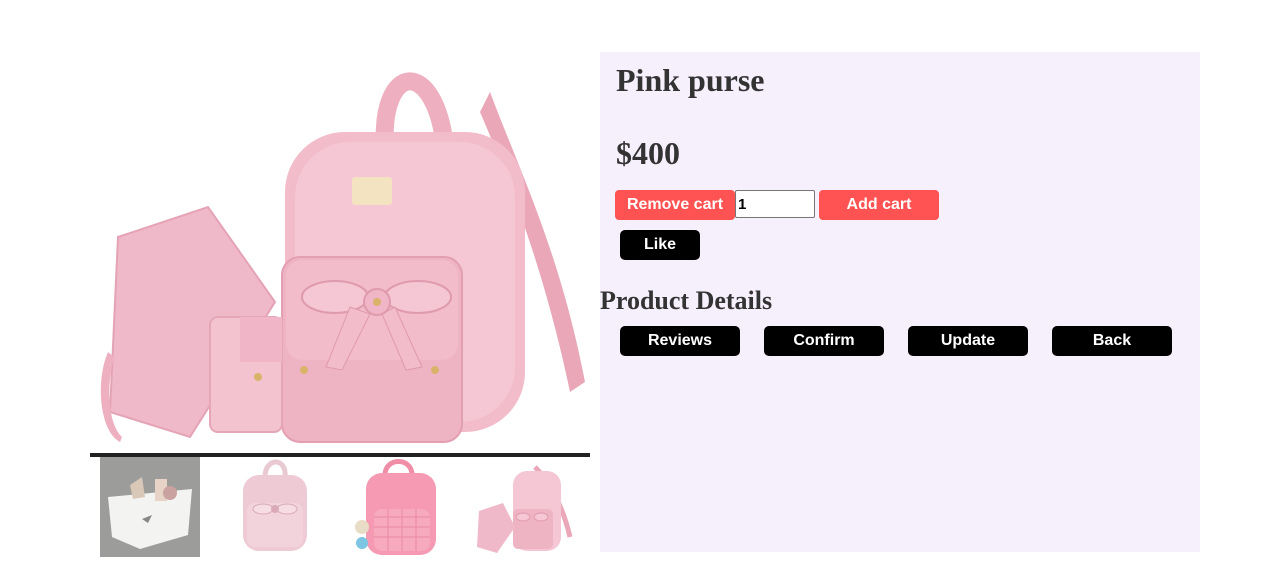  Describe the element at coordinates (686, 300) in the screenshot. I see `product-details-heading: Product Details` at that location.